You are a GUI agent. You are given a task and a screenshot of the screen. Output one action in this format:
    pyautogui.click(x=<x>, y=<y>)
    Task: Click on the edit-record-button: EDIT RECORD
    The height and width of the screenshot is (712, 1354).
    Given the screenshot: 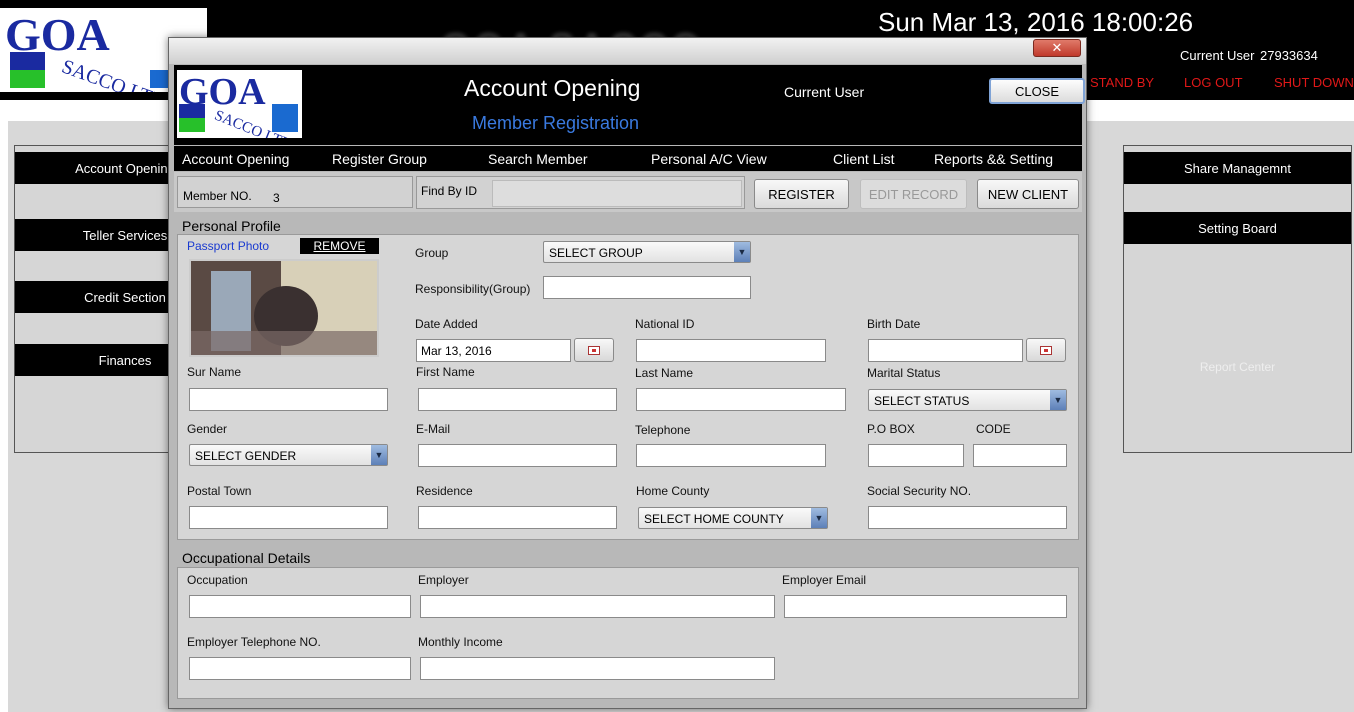 What is the action you would take?
    pyautogui.click(x=913, y=194)
    